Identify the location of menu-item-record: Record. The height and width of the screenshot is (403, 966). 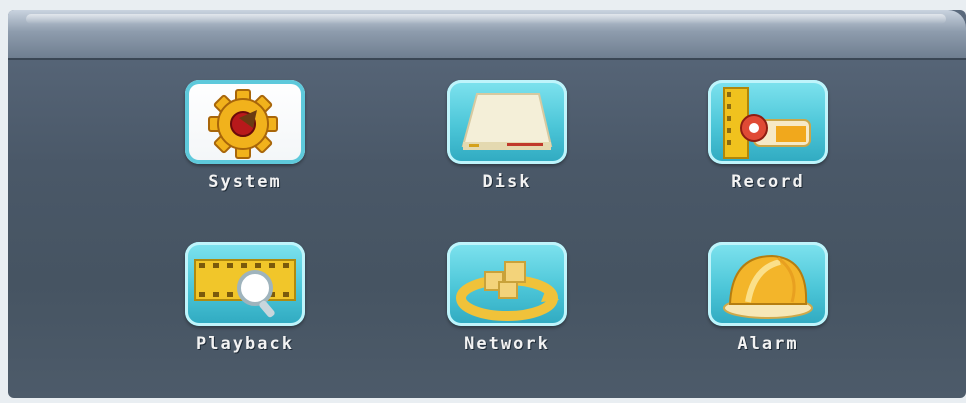
(768, 140).